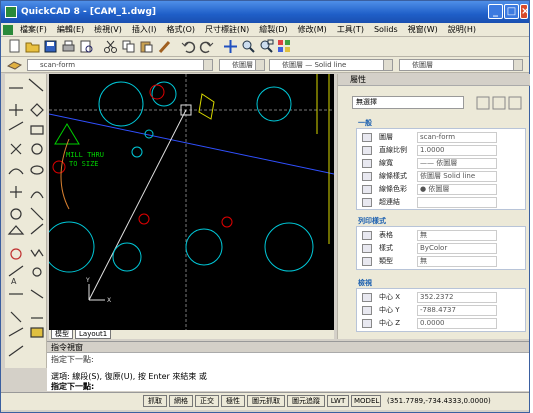 Image resolution: width=533 pixels, height=413 pixels. I want to click on draw-tools-icons: A, so click(26, 221).